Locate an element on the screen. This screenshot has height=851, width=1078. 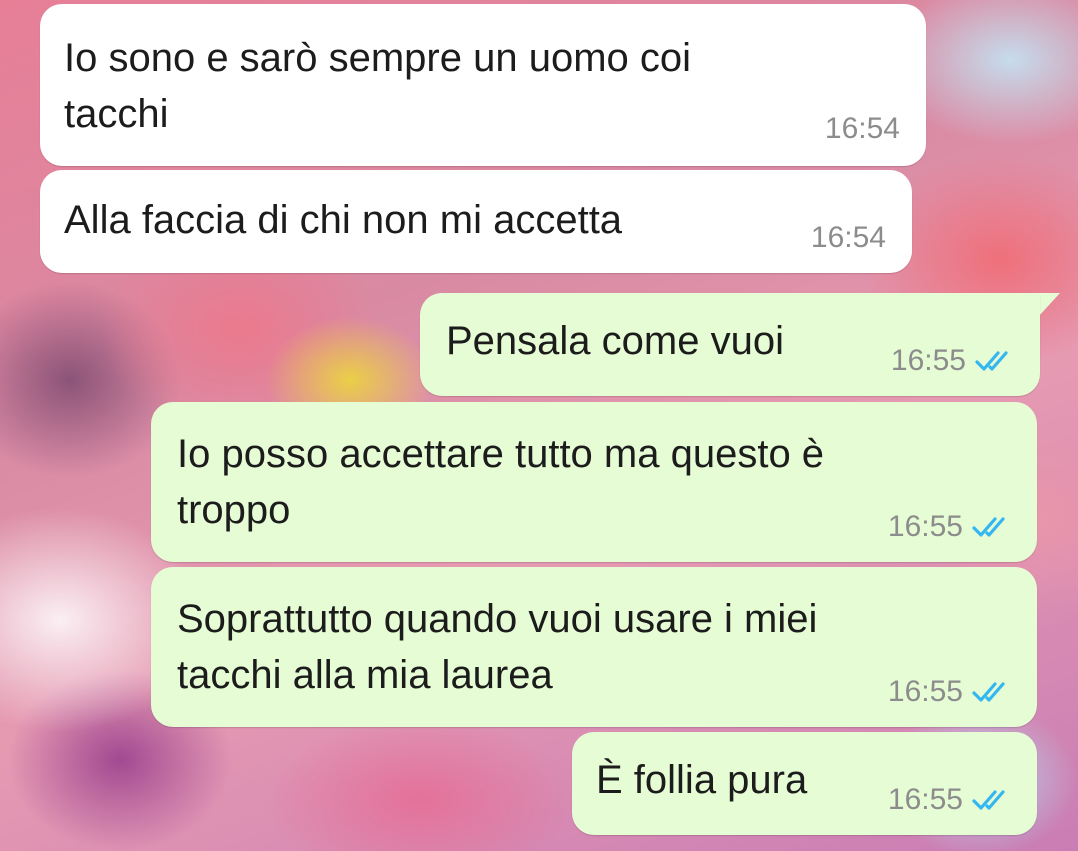
bubble-tail is located at coordinates (1049, 305).